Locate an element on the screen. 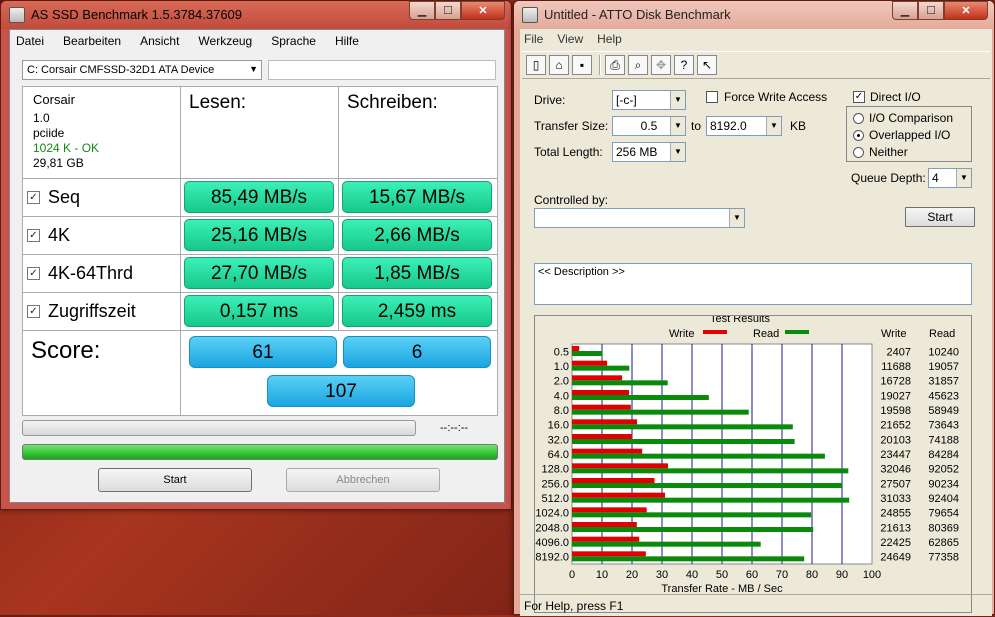 The width and height of the screenshot is (995, 617). checkbox-4k64: ✓ is located at coordinates (33, 273).